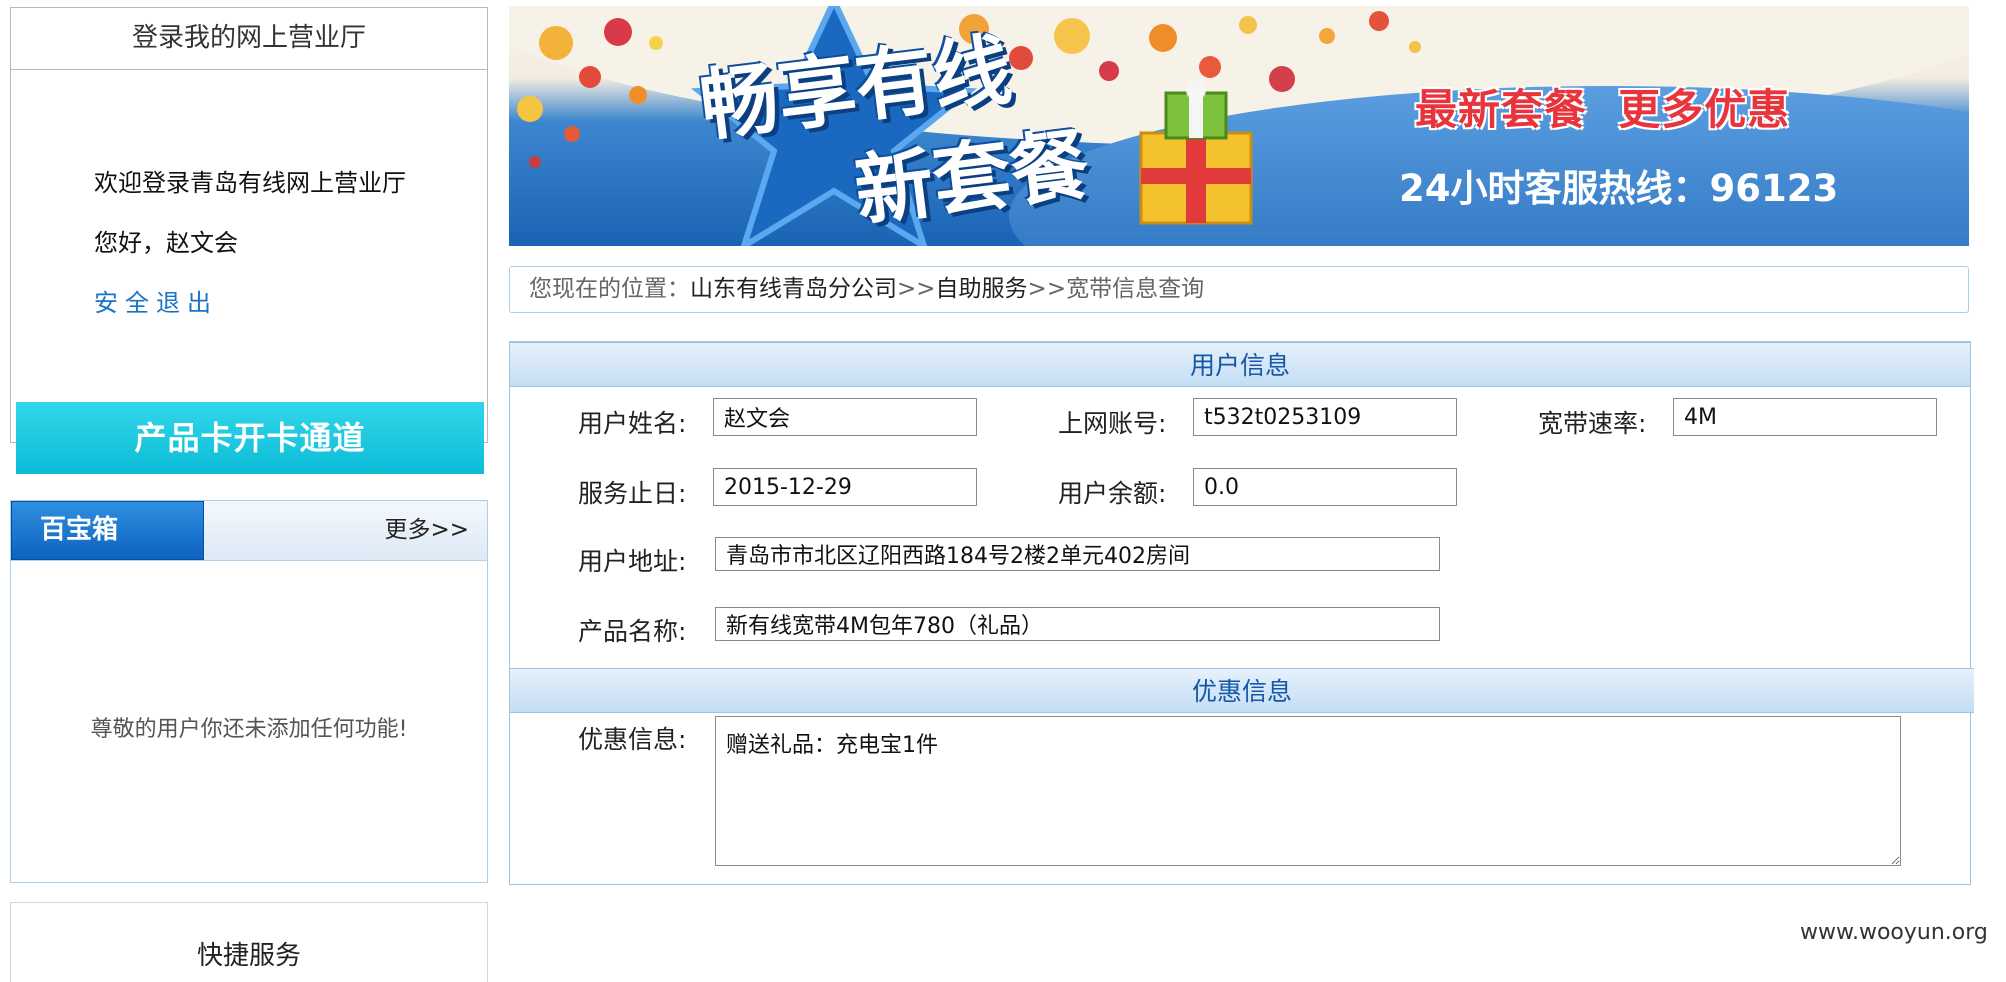  I want to click on bandwidth-label: 宽带速率:, so click(1592, 423).